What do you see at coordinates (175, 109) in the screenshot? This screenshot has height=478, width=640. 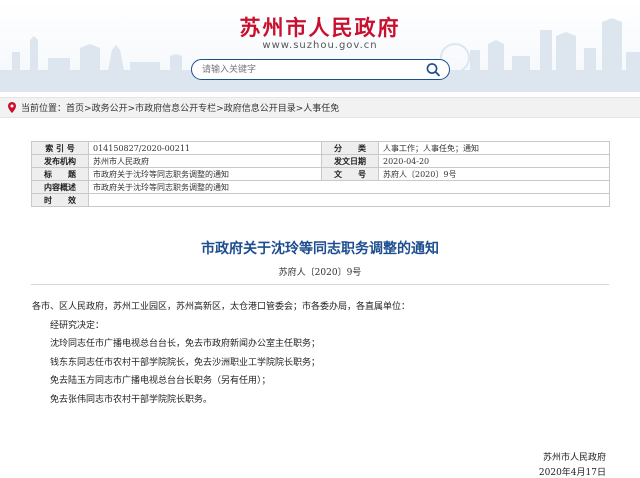 I see `breadcrumb-gov-open-column: 市政府信息公开专栏` at bounding box center [175, 109].